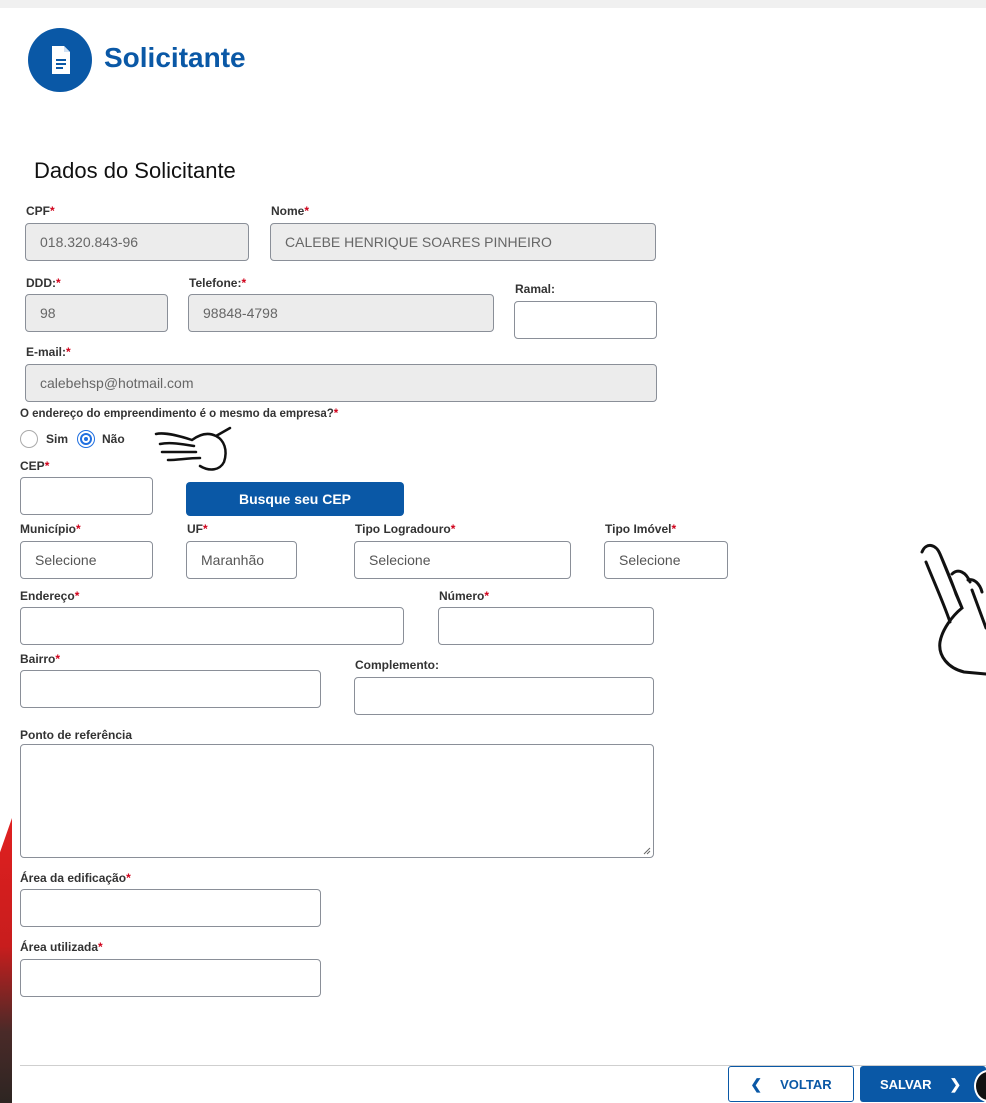  Describe the element at coordinates (61, 947) in the screenshot. I see `area-utilizada-label: Área utilizada*` at that location.